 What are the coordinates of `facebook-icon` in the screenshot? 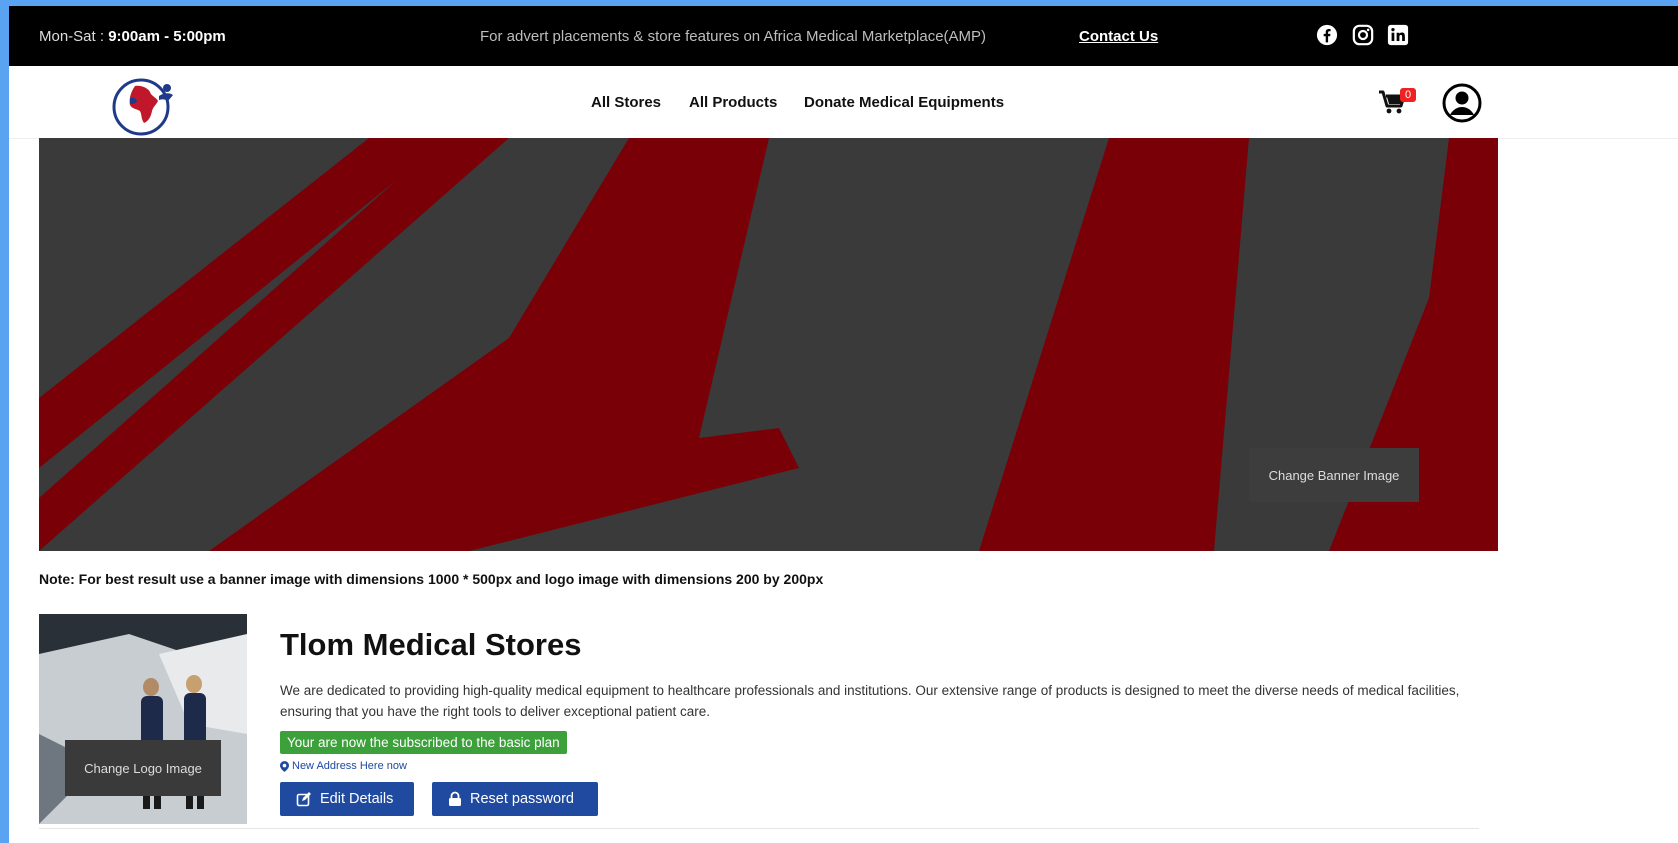 It's located at (1327, 35).